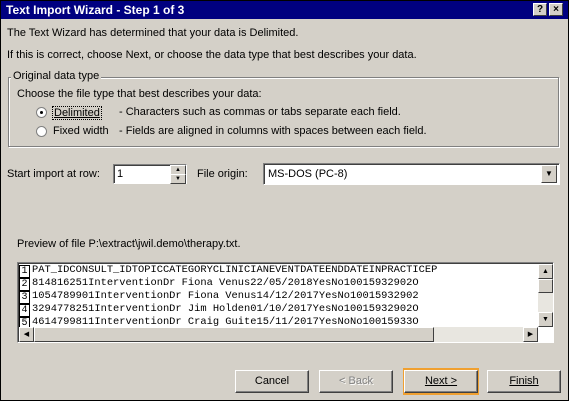 This screenshot has height=401, width=569. What do you see at coordinates (530, 334) in the screenshot?
I see `scroll-right-button: ▶` at bounding box center [530, 334].